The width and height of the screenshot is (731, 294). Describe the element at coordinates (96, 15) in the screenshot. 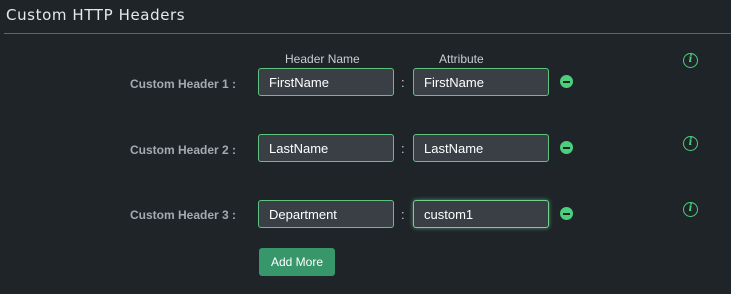

I see `section-title: Custom HTTP Headers` at that location.